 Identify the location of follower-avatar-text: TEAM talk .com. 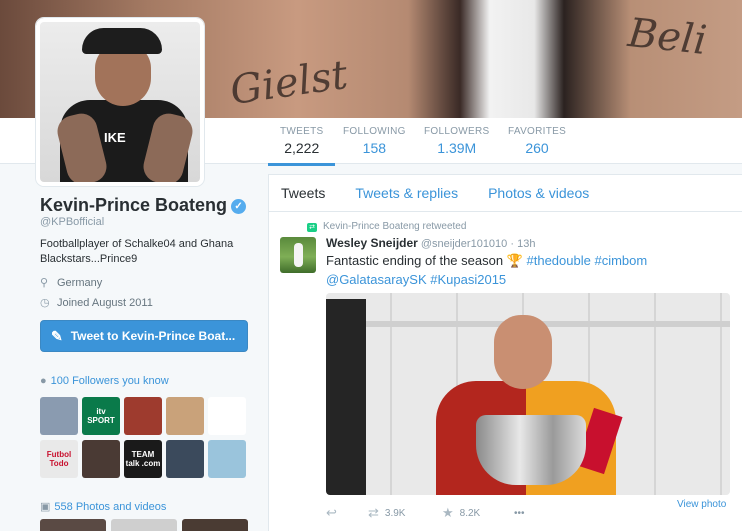
(143, 459).